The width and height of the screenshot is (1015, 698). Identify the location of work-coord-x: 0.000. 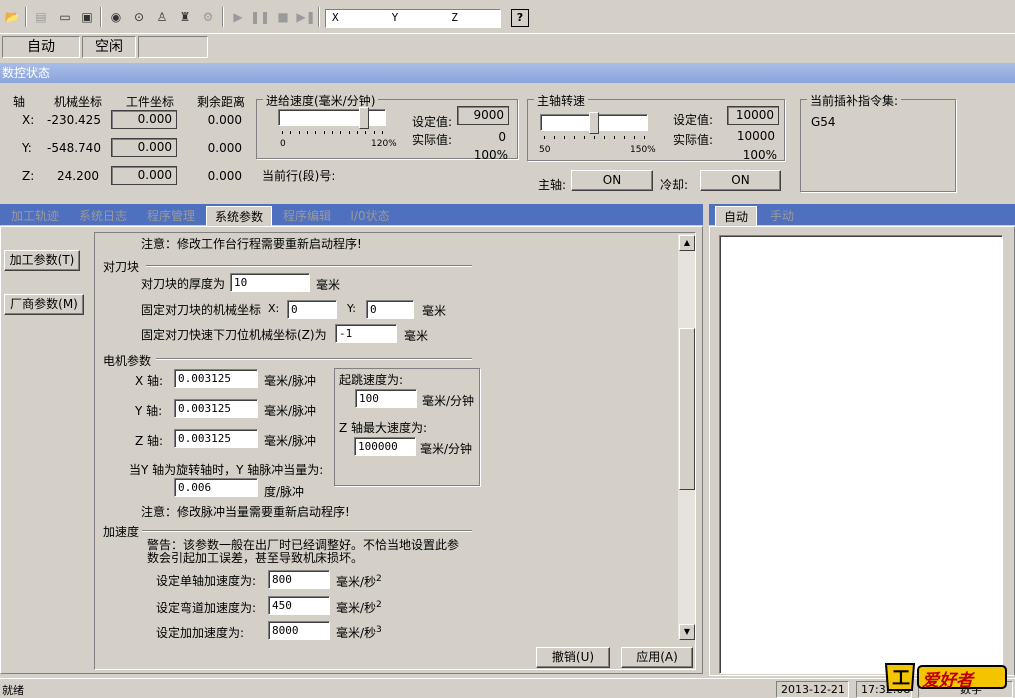
(144, 119).